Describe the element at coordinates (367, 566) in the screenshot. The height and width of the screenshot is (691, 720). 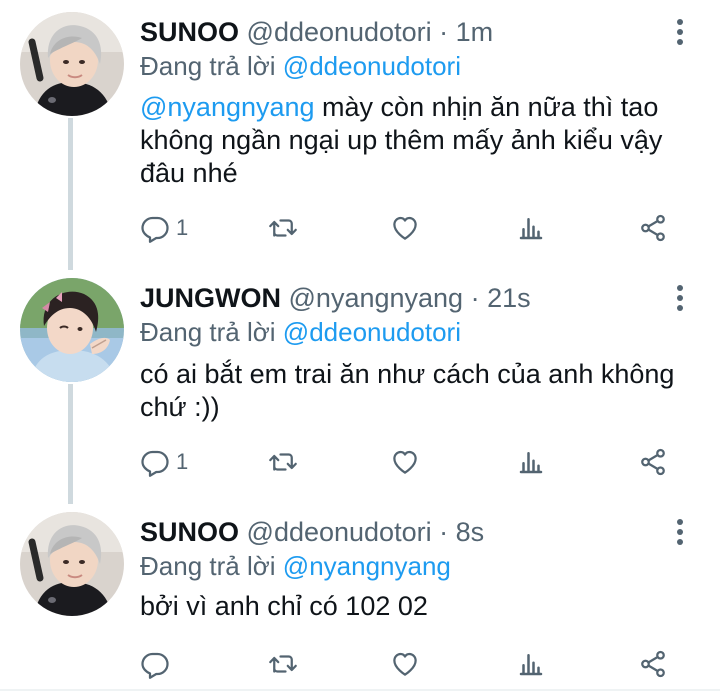
I see `replying-mention: @nyangnyang` at that location.